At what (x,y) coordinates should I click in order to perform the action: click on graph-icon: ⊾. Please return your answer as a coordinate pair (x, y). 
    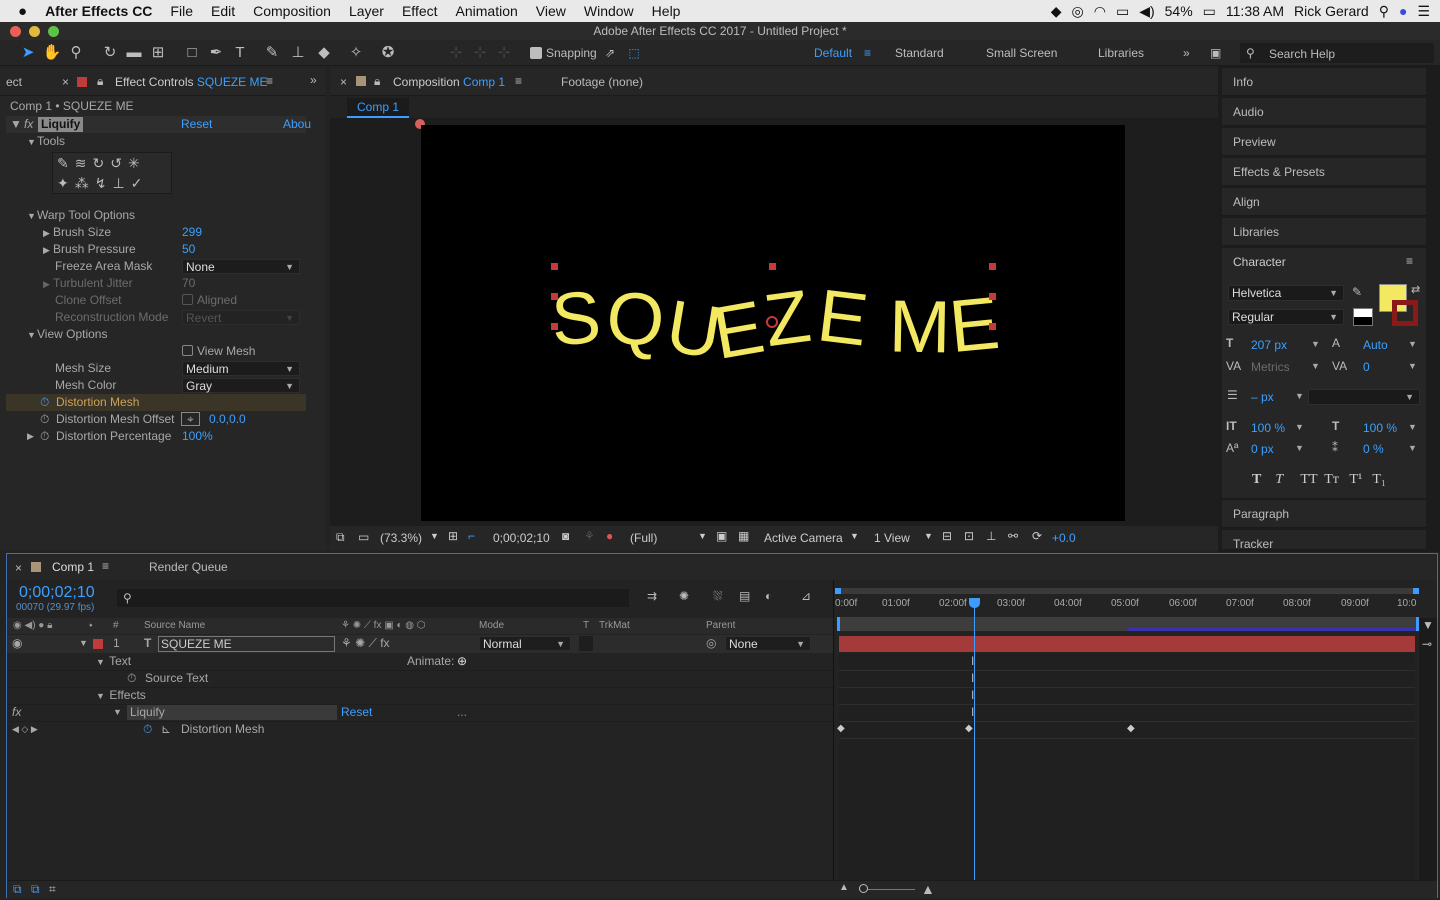
    Looking at the image, I should click on (166, 729).